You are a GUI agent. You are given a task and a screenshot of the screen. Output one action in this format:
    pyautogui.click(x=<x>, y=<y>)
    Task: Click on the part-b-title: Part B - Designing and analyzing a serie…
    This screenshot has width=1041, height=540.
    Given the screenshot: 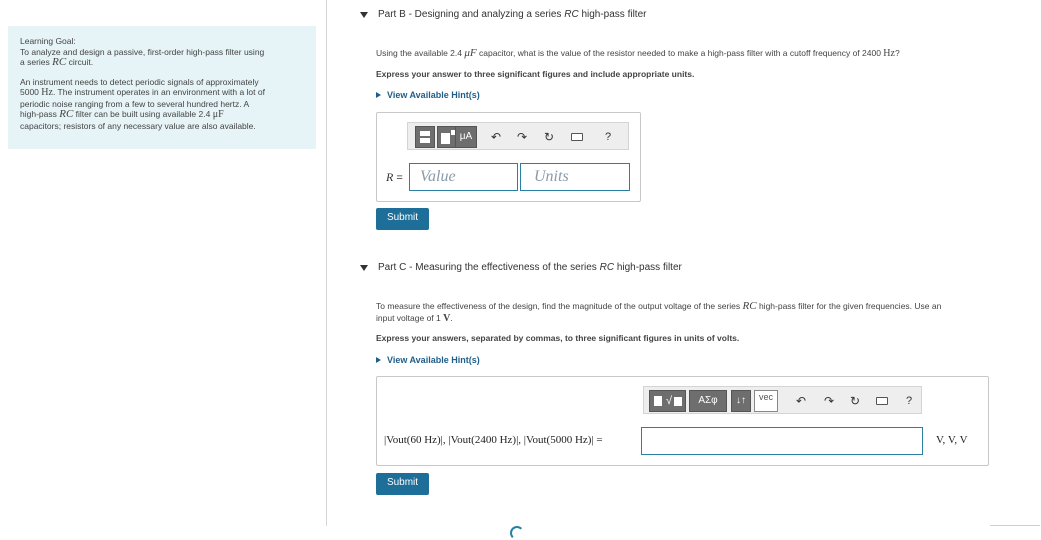 What is the action you would take?
    pyautogui.click(x=512, y=14)
    